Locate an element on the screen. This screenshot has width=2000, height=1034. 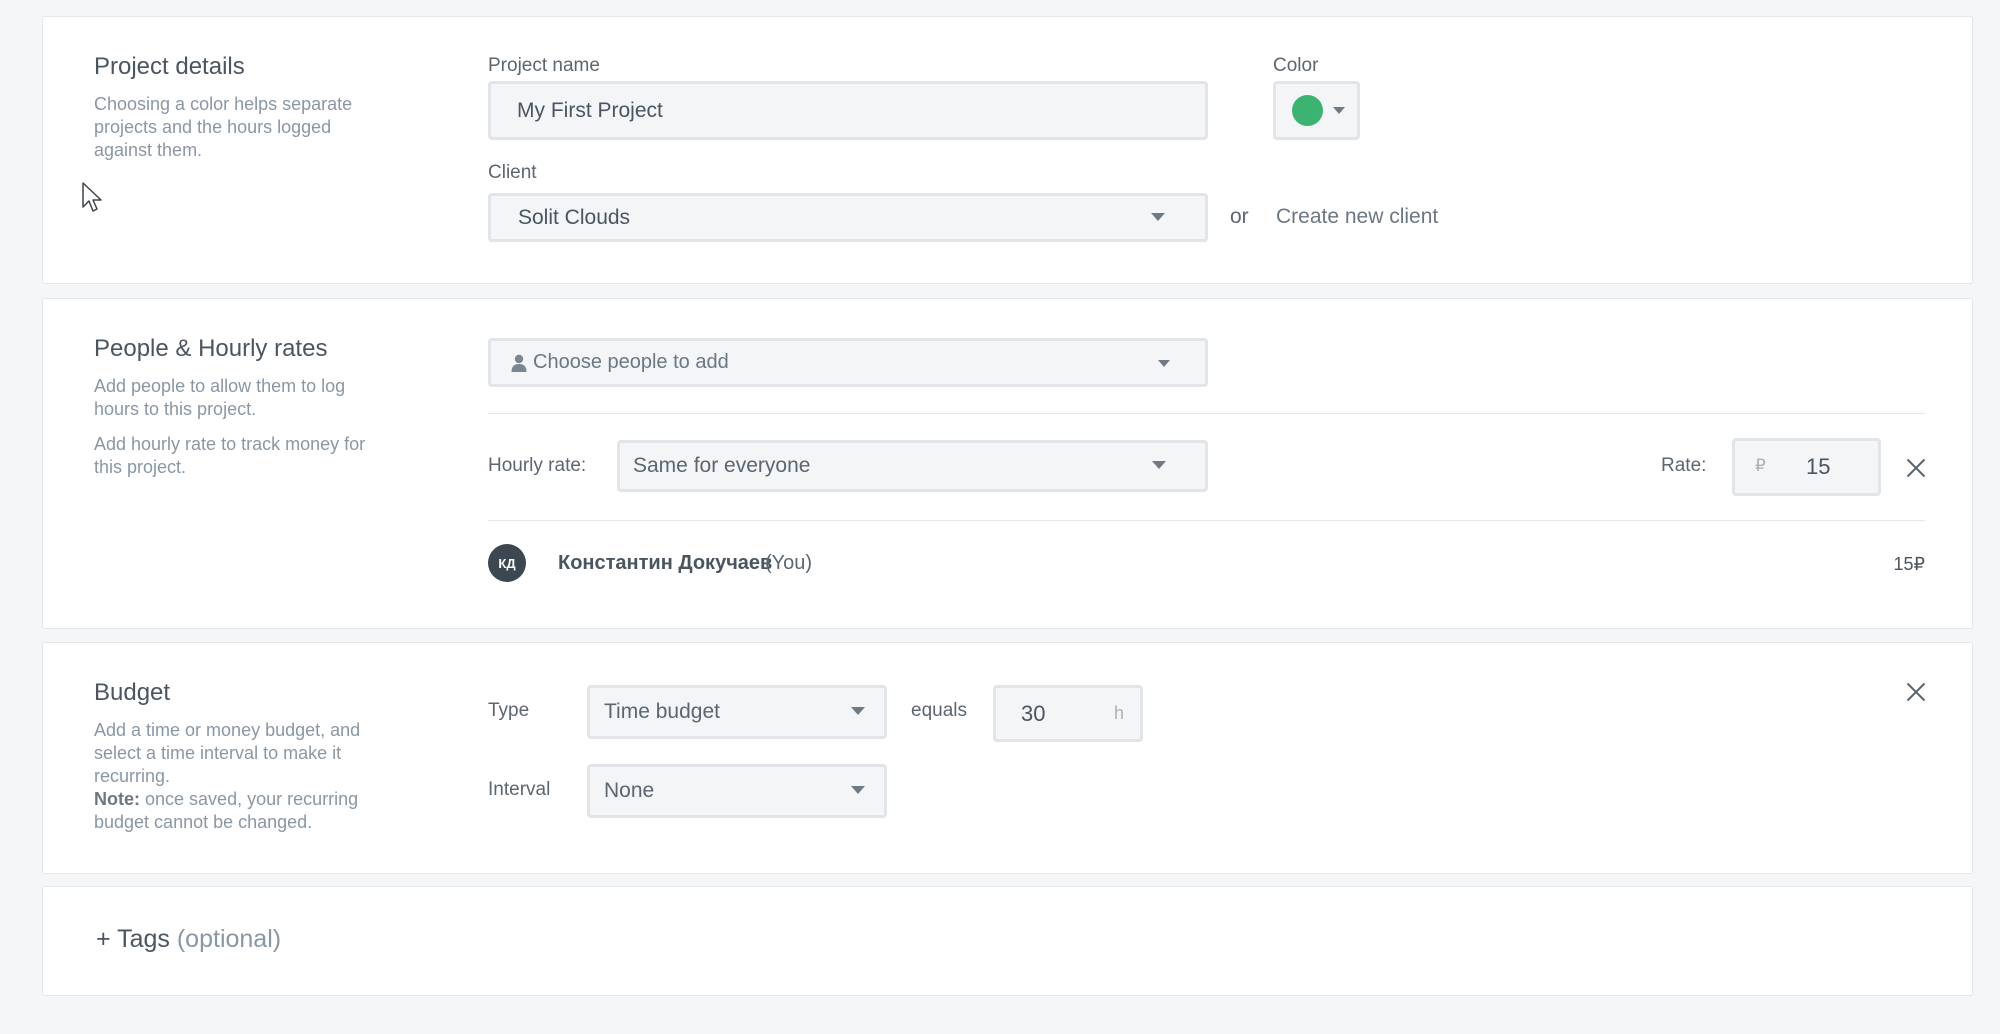
member-name: Константин Докучаев is located at coordinates (665, 563).